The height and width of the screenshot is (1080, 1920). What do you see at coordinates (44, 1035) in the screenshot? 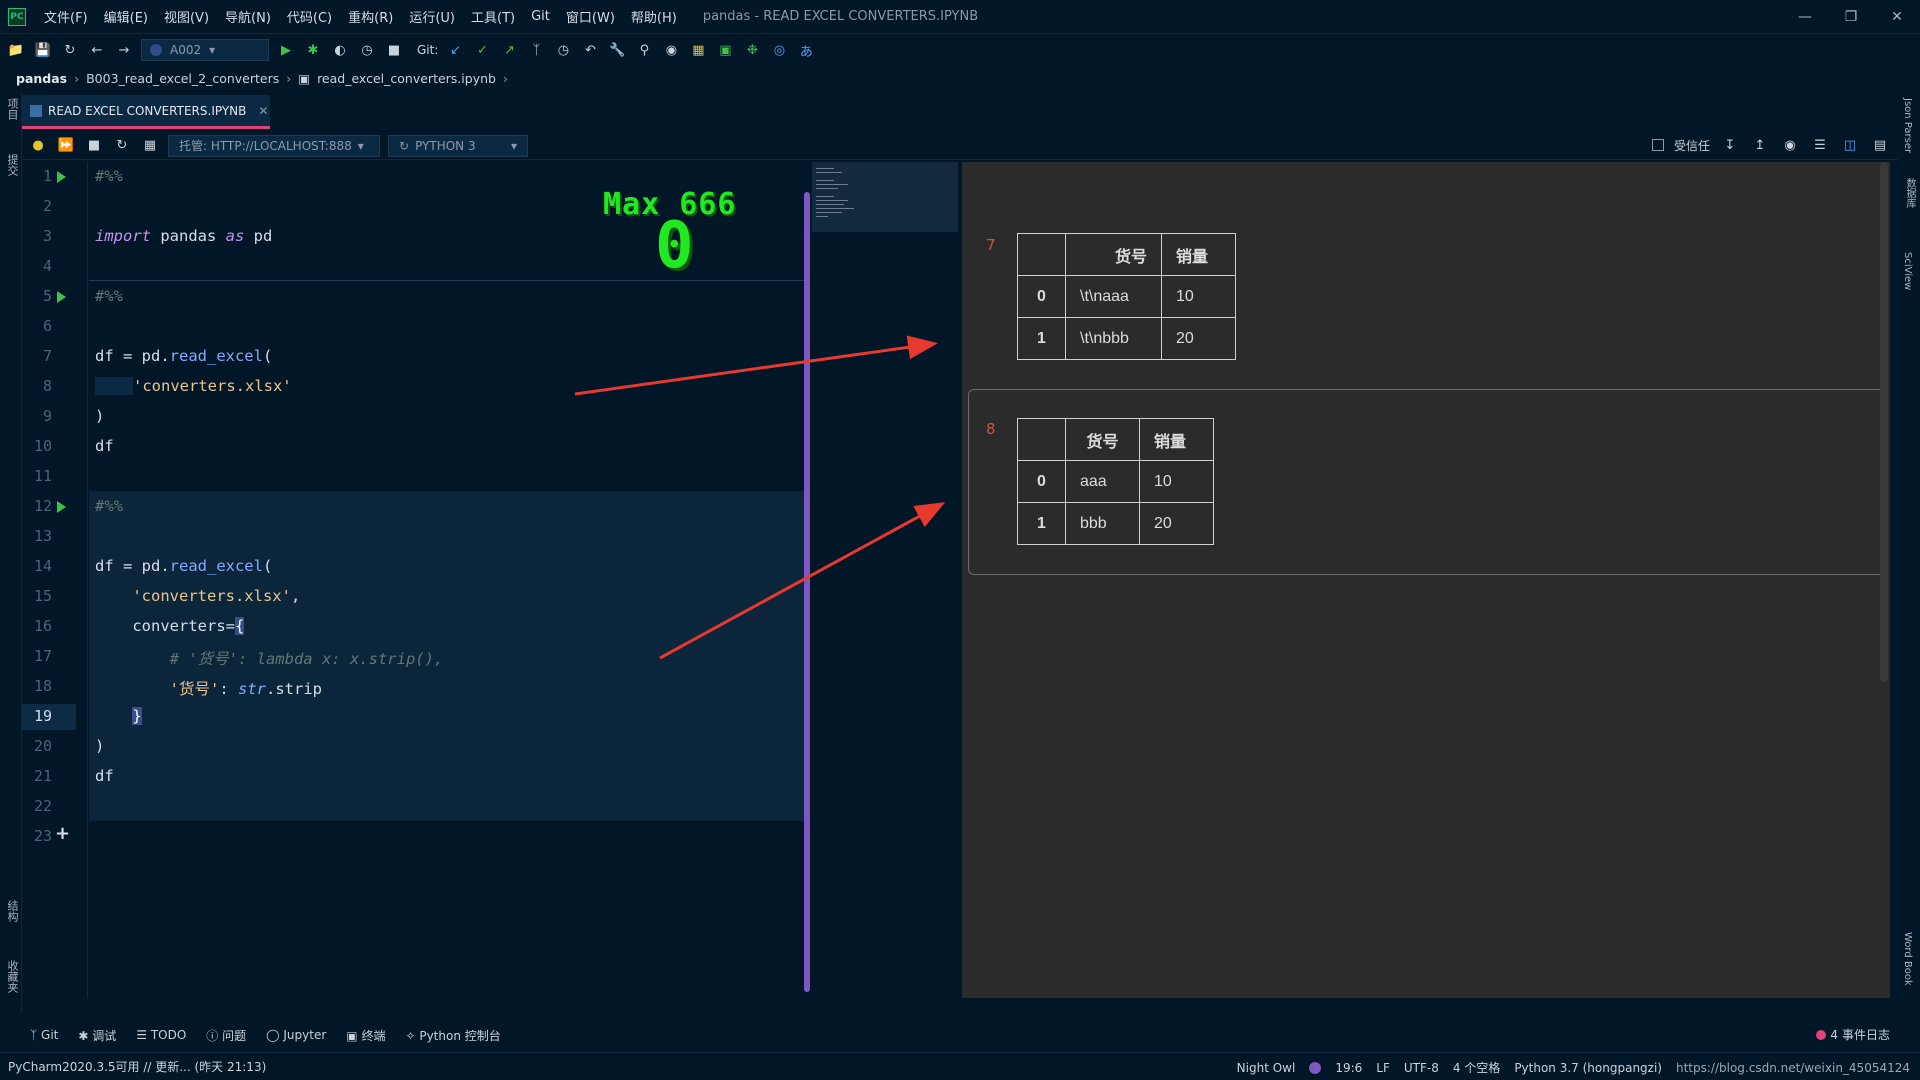
I see `git-tool-tab: ᛉ Git` at bounding box center [44, 1035].